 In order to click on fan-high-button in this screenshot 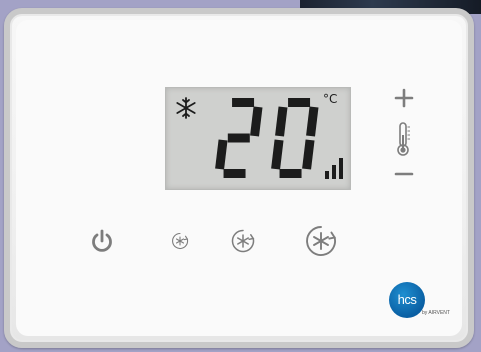, I will do `click(321, 241)`.